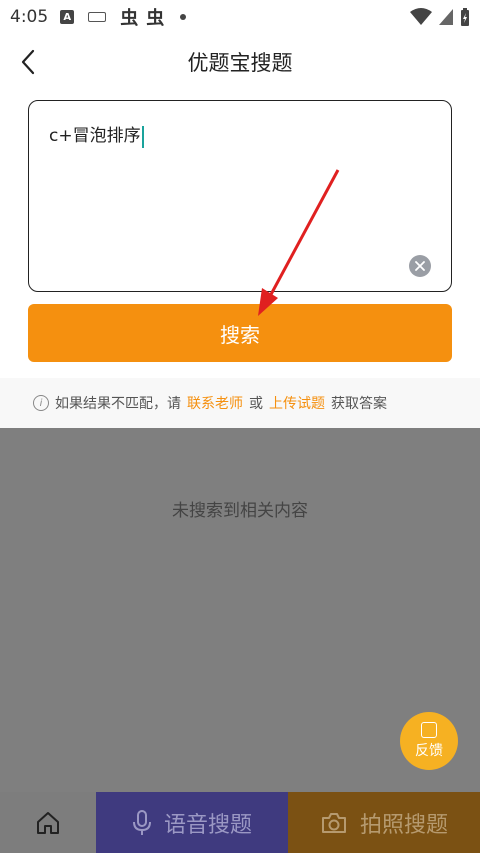 Image resolution: width=480 pixels, height=853 pixels. Describe the element at coordinates (297, 403) in the screenshot. I see `upload-question-link: 上传试题` at that location.